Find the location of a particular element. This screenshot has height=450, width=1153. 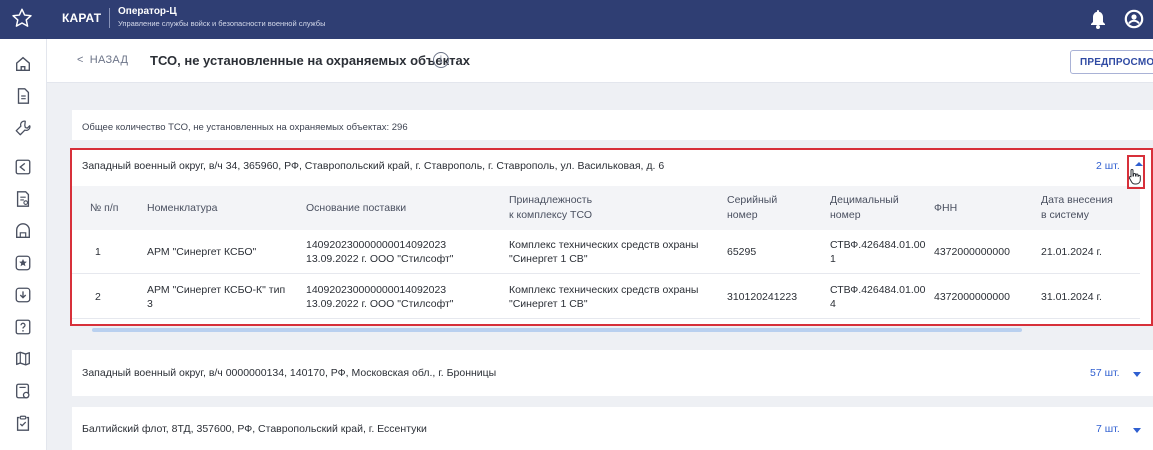

badge-icon is located at coordinates (23, 263).